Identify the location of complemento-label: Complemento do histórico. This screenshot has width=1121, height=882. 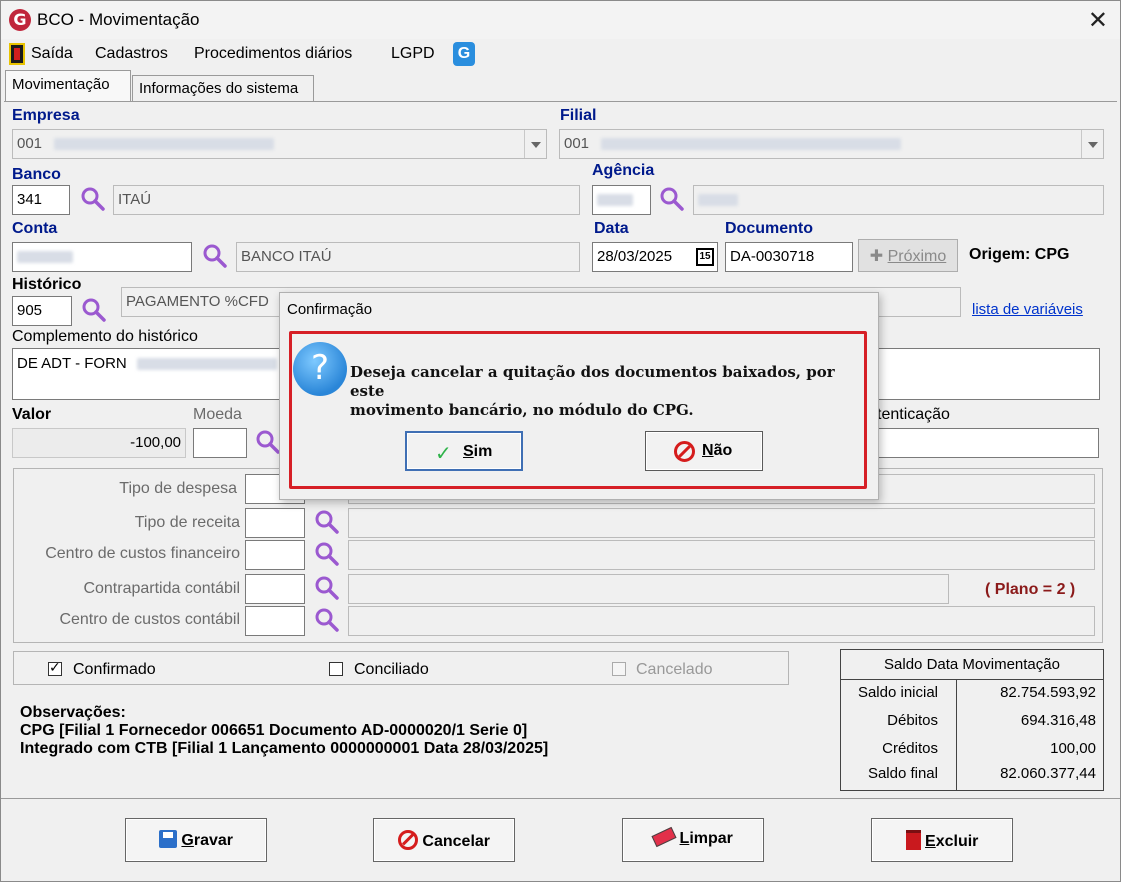
(105, 336).